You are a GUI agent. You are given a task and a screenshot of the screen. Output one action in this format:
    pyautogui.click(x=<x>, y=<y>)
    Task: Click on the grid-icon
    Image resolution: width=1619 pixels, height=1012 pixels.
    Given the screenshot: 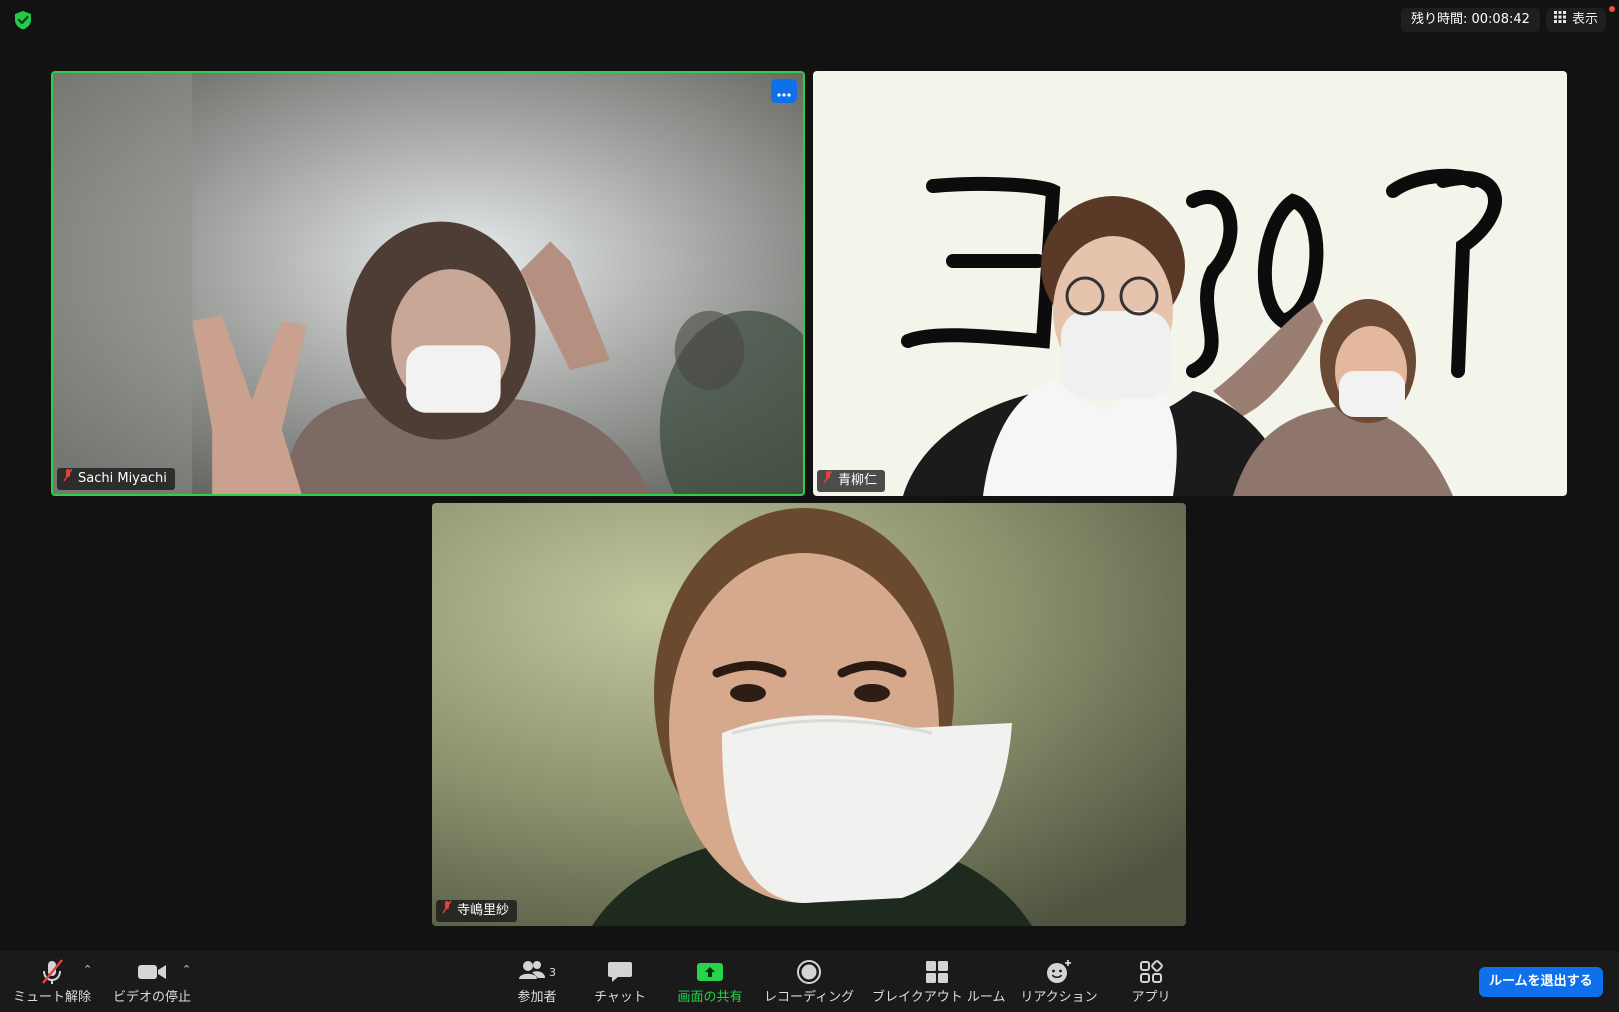 What is the action you would take?
    pyautogui.click(x=1560, y=20)
    